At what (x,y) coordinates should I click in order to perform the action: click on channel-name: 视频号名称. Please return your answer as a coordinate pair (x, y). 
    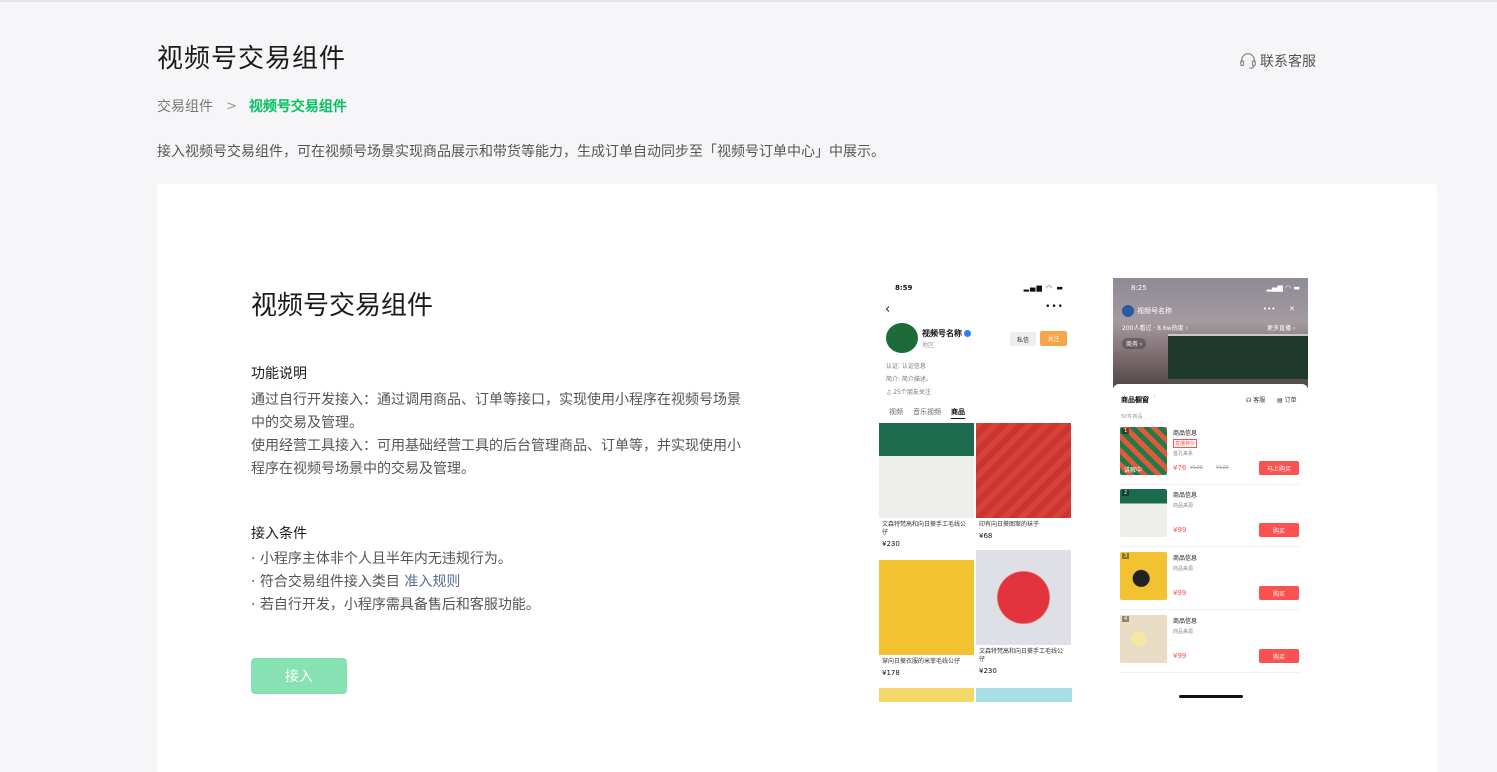
    Looking at the image, I should click on (946, 333).